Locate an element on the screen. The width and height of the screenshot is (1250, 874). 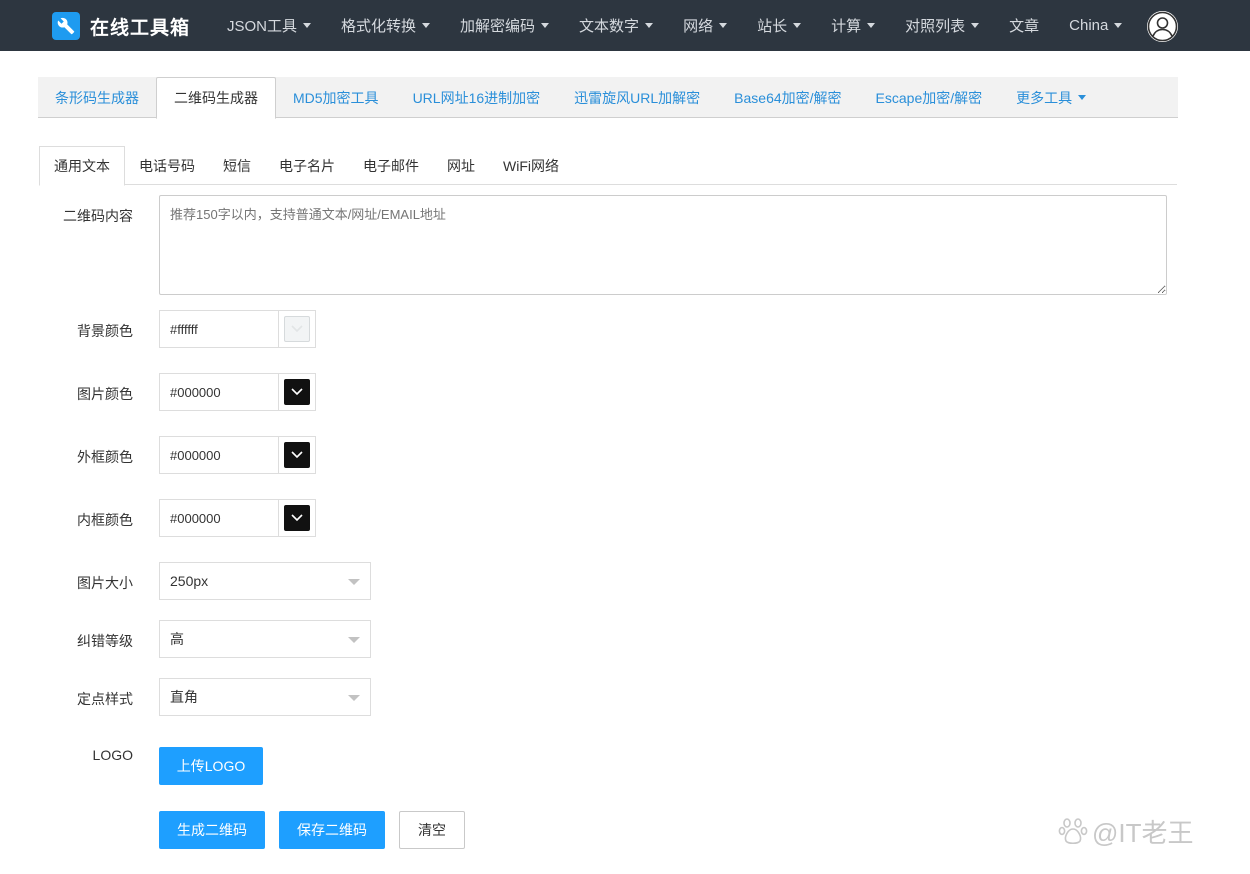
sub-tabs: 通用文本 电话号码 短信 电子名片 电子邮件 网址 WiFi网络 is located at coordinates (608, 166).